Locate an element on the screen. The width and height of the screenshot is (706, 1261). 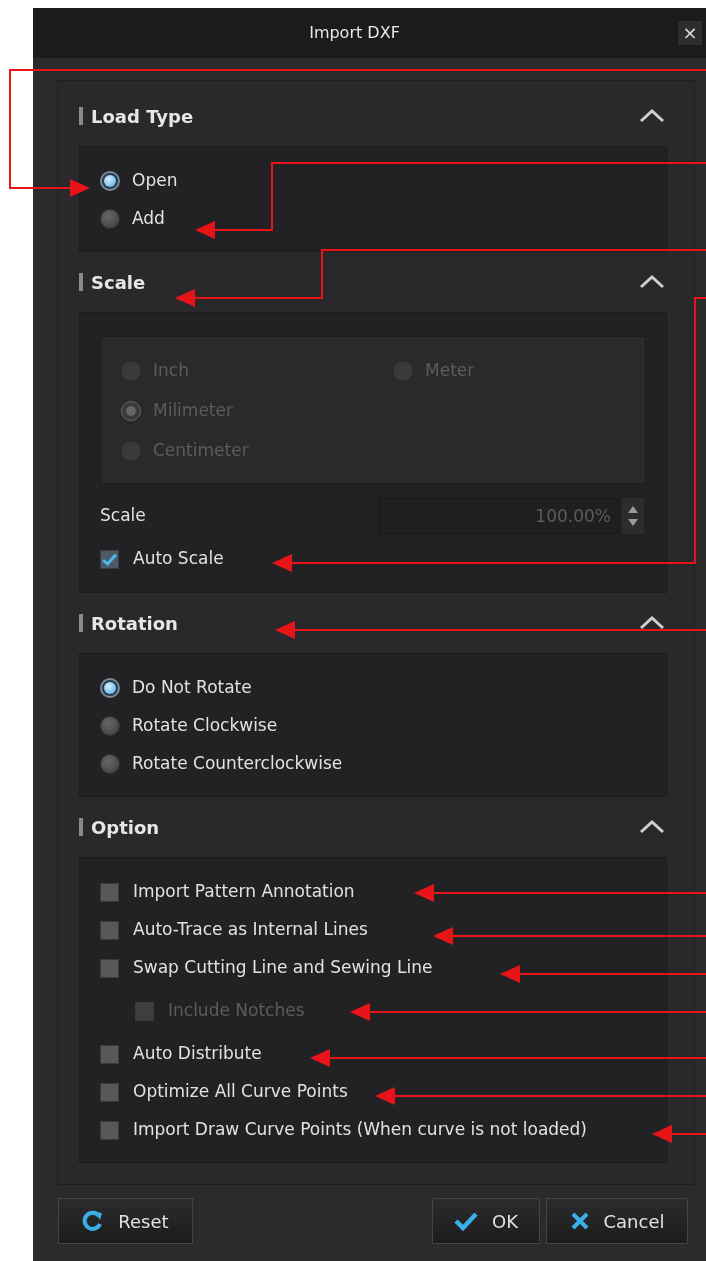
radio-label: Rotate Counterclockwise is located at coordinates (237, 764).